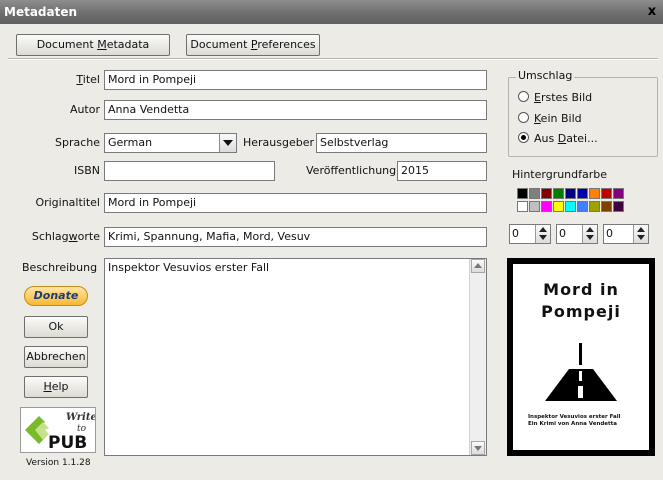 This screenshot has width=663, height=480. What do you see at coordinates (130, 142) in the screenshot?
I see `sprache-value: German` at bounding box center [130, 142].